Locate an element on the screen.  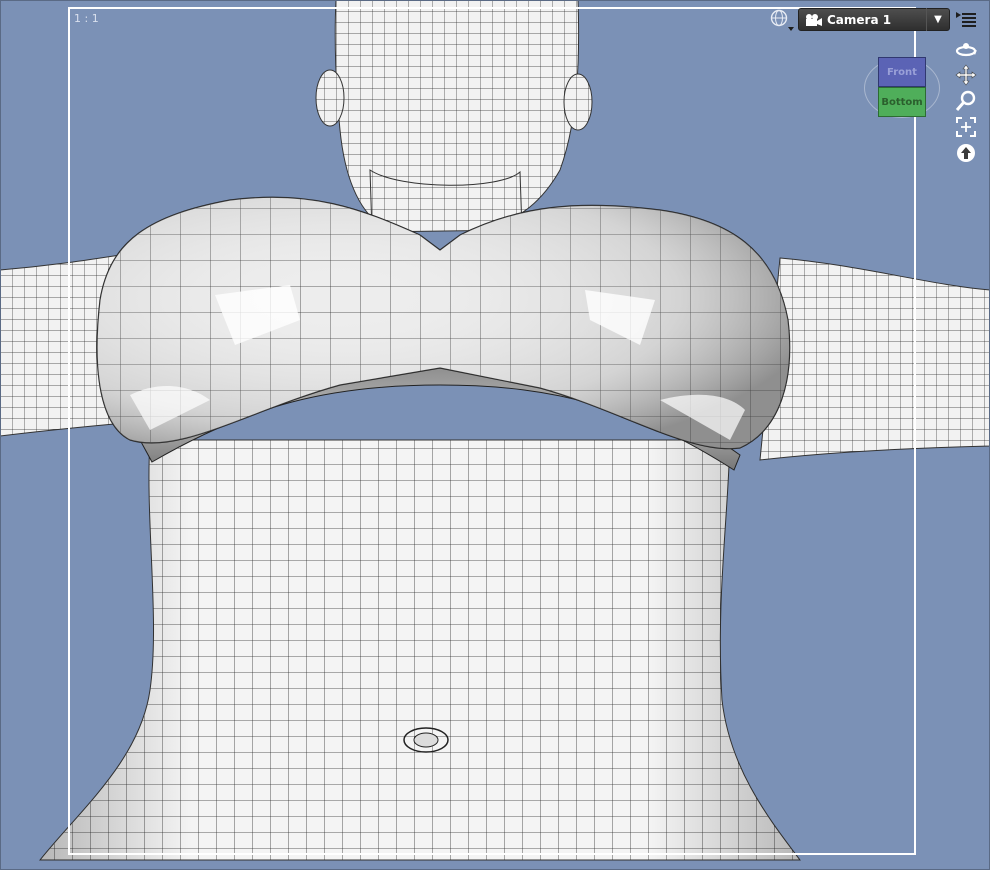
zoom-icon is located at coordinates (966, 101).